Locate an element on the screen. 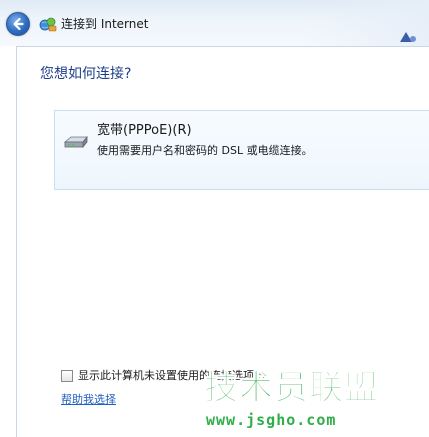 The image size is (429, 437). watermark-url: www.jsgho.com is located at coordinates (271, 420).